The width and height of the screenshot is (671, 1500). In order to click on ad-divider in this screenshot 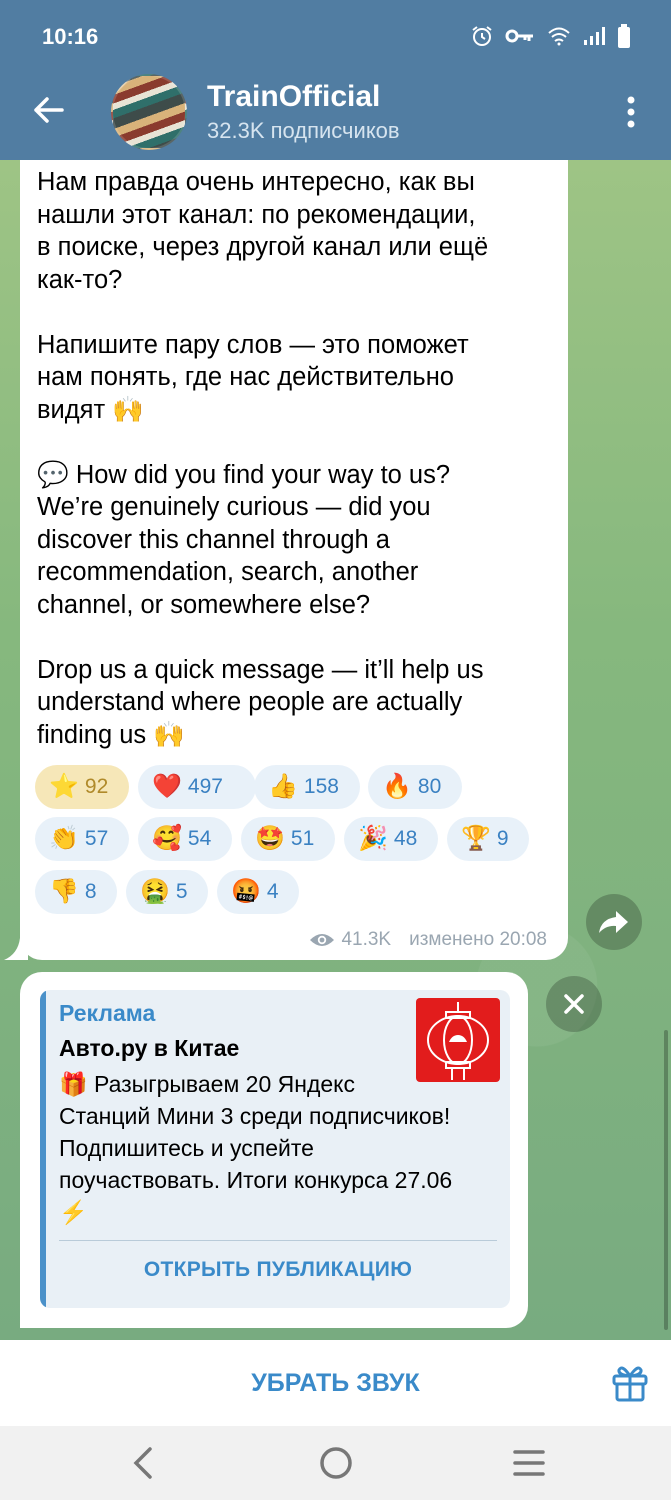, I will do `click(278, 1240)`.